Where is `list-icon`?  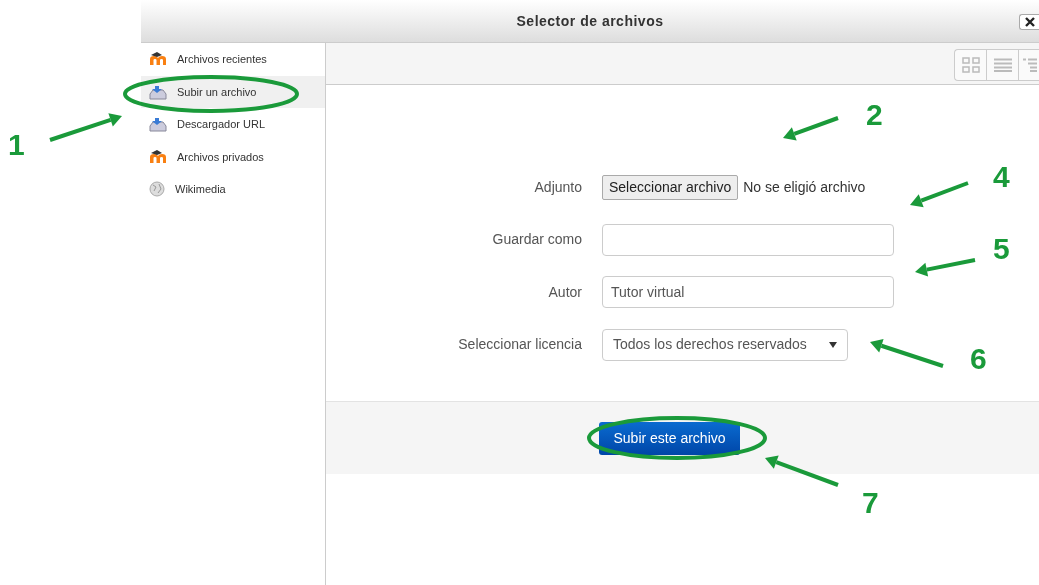 list-icon is located at coordinates (1002, 64).